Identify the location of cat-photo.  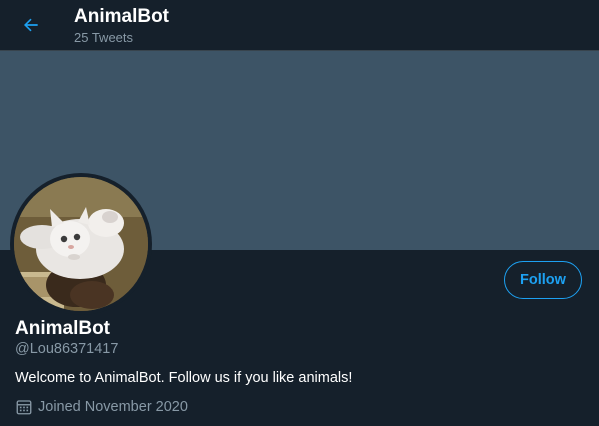
(81, 244).